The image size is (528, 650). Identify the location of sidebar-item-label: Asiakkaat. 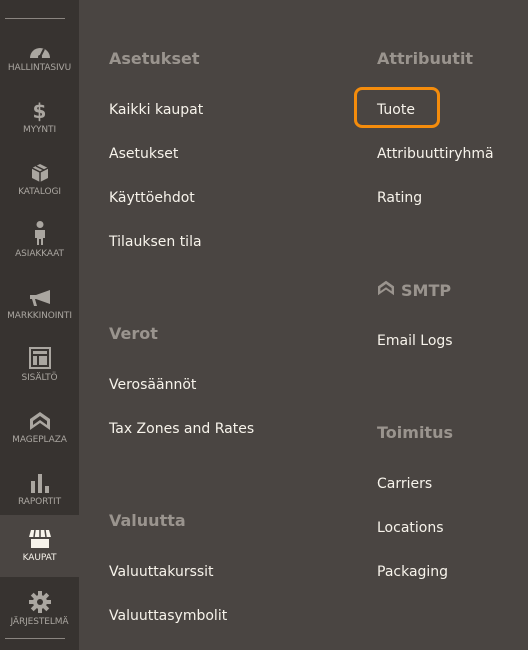
(39, 254).